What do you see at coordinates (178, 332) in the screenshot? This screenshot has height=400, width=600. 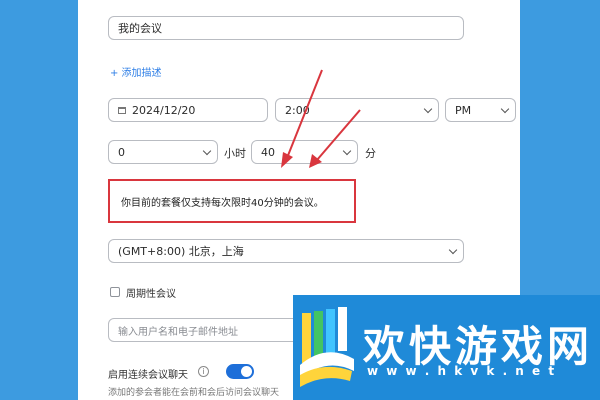 I see `invitee-placeholder: 输入用户名和电子邮件地址` at bounding box center [178, 332].